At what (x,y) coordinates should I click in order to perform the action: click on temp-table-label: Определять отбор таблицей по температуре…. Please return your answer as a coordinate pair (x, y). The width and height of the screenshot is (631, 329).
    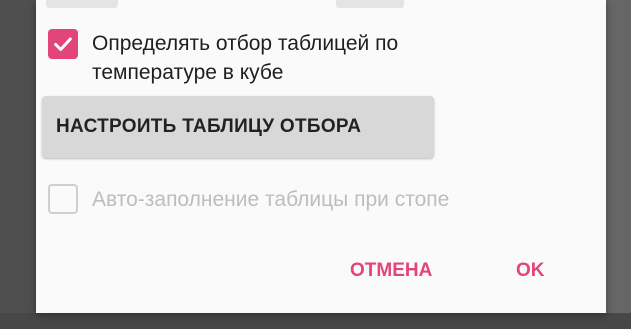
    Looking at the image, I should click on (245, 58).